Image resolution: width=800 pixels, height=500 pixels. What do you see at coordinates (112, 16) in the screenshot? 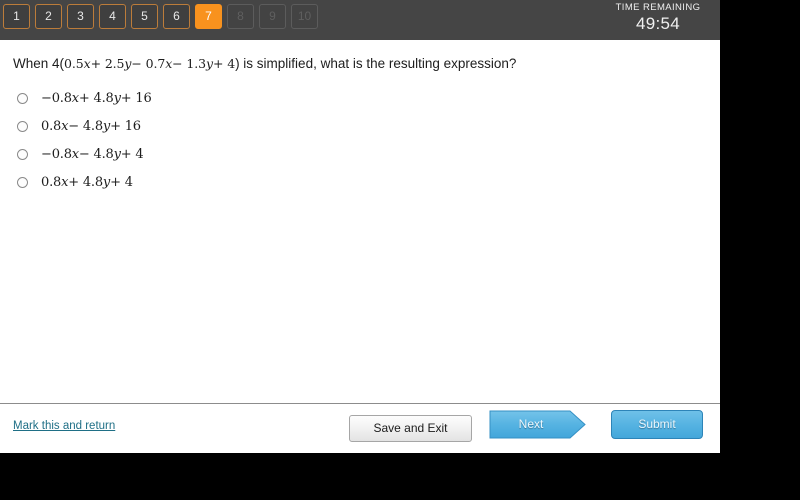
I see `question-nav-button-4: 4` at bounding box center [112, 16].